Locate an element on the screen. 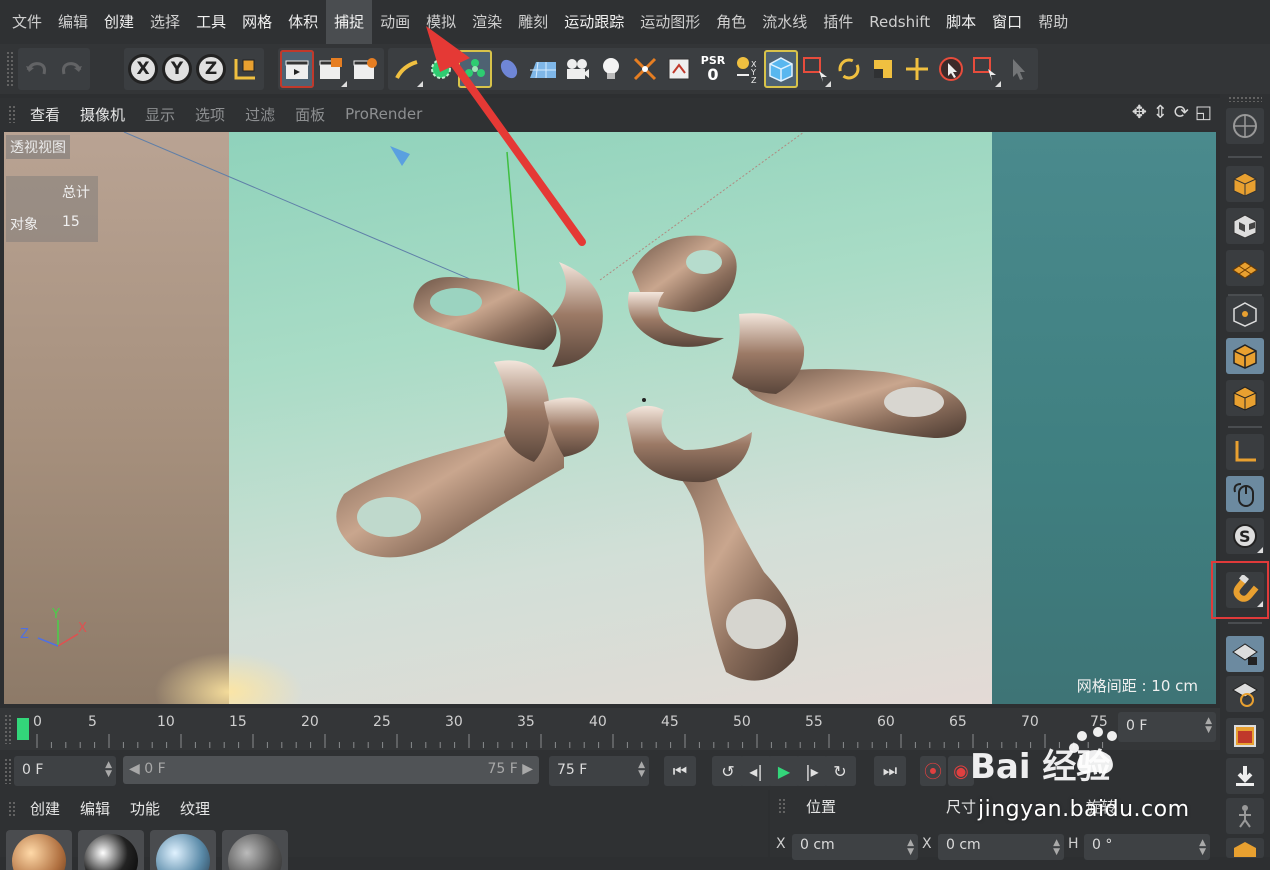 This screenshot has height=870, width=1270. enable-axis-button is located at coordinates (1245, 452).